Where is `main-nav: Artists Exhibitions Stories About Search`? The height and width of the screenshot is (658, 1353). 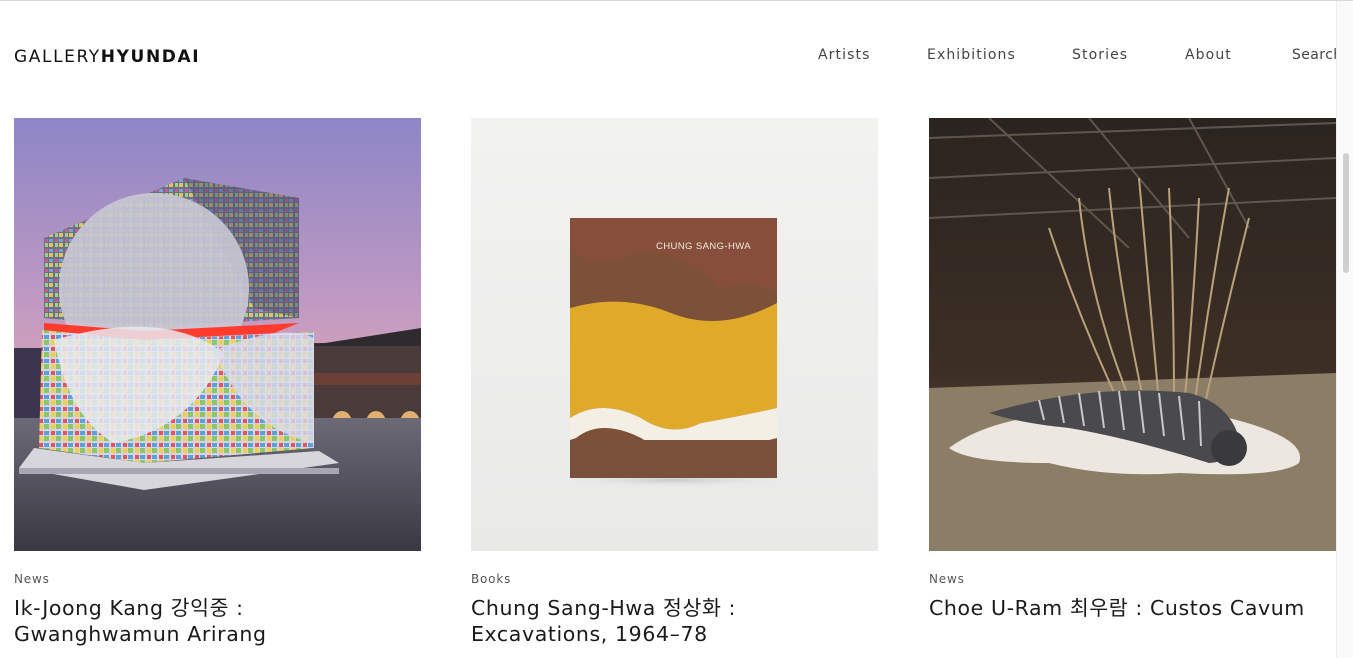
main-nav: Artists Exhibitions Stories About Search is located at coordinates (676, 57).